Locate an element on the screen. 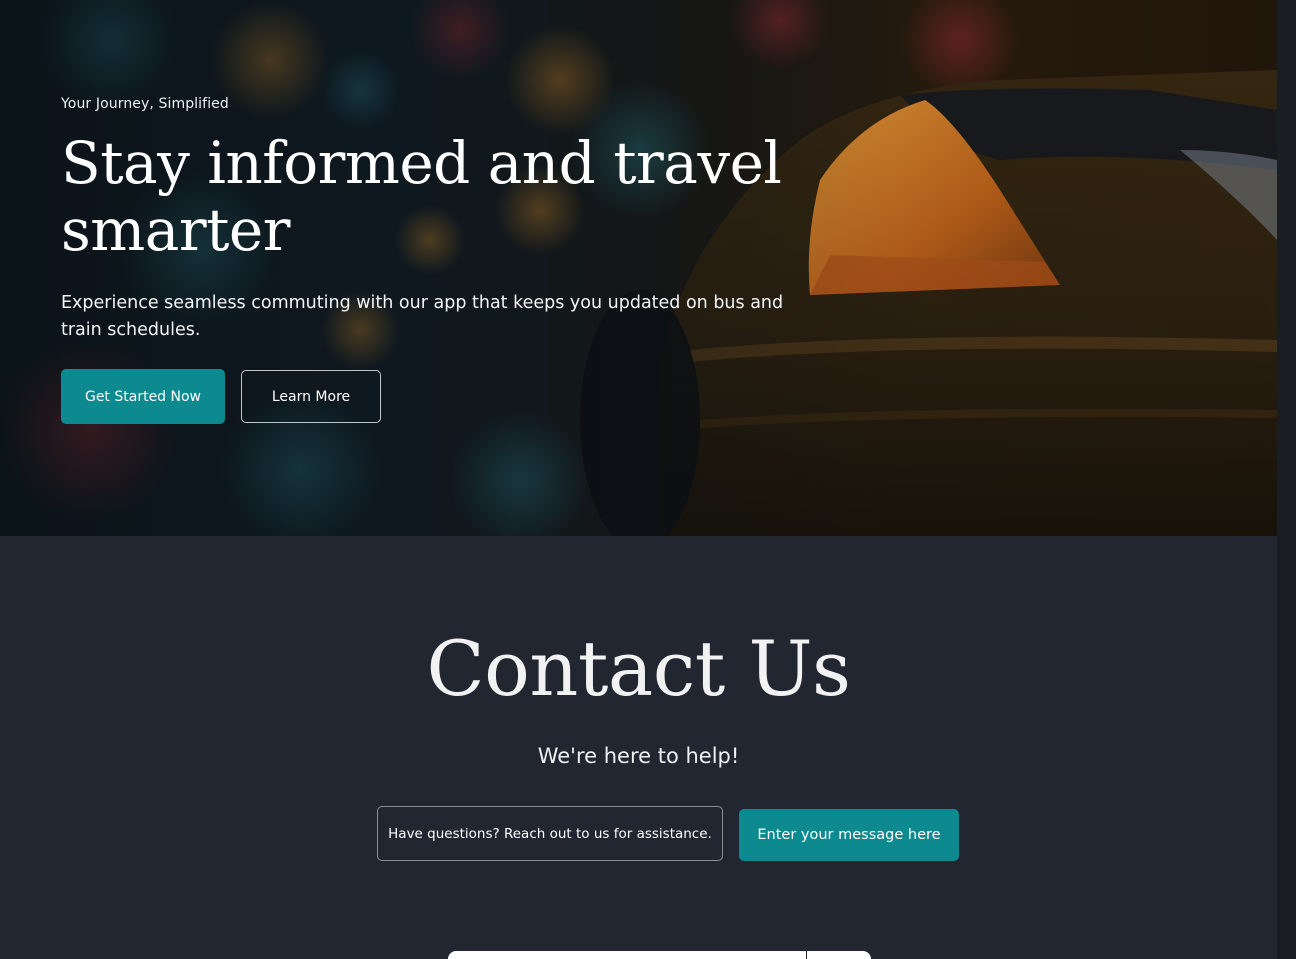  message-button: Enter your message here is located at coordinates (849, 835).